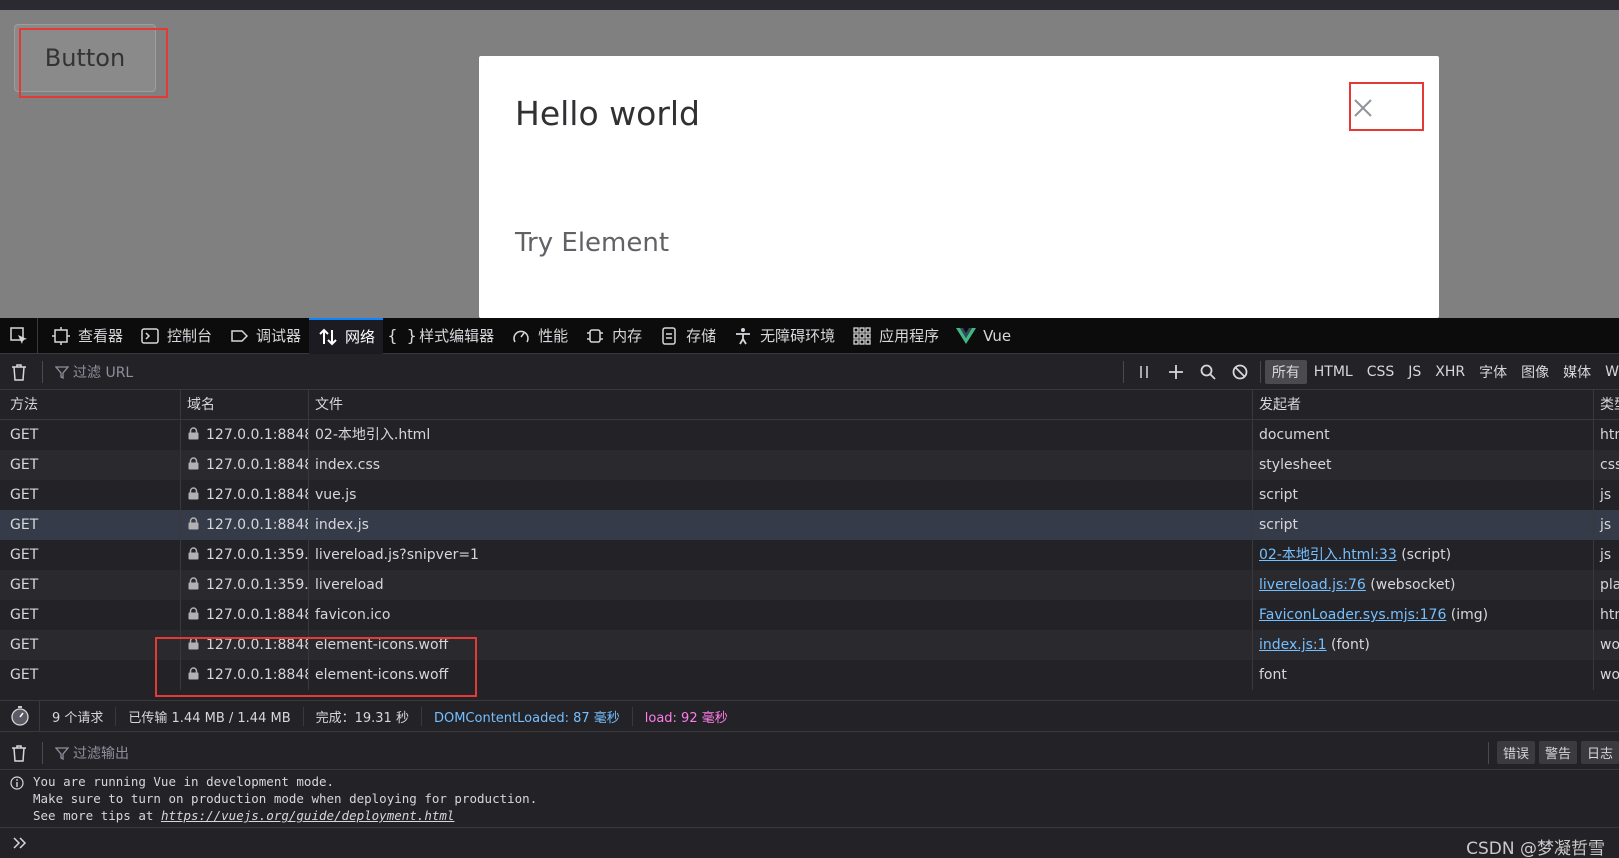 Image resolution: width=1619 pixels, height=858 pixels. What do you see at coordinates (780, 585) in the screenshot?
I see `row-file: livereload` at bounding box center [780, 585].